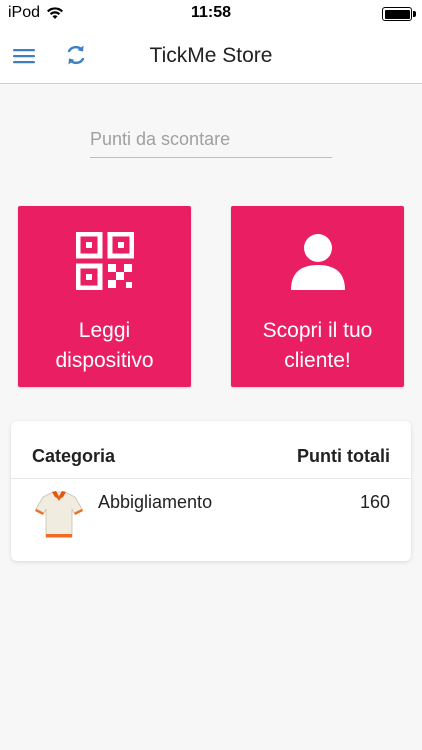 The width and height of the screenshot is (422, 750). I want to click on shirt-icon, so click(59, 514).